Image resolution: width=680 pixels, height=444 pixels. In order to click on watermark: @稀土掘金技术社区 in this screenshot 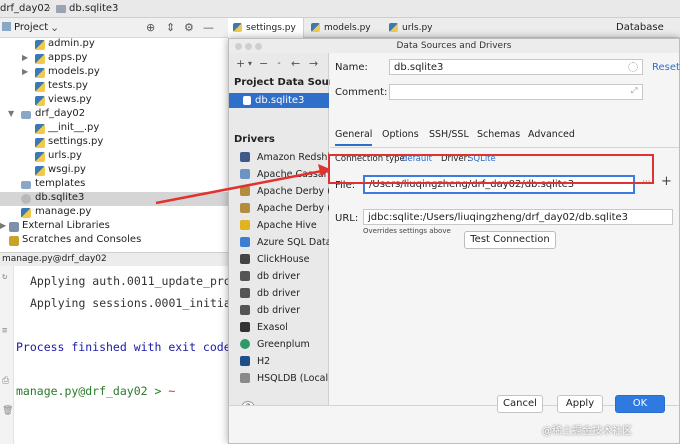, I will do `click(587, 431)`.